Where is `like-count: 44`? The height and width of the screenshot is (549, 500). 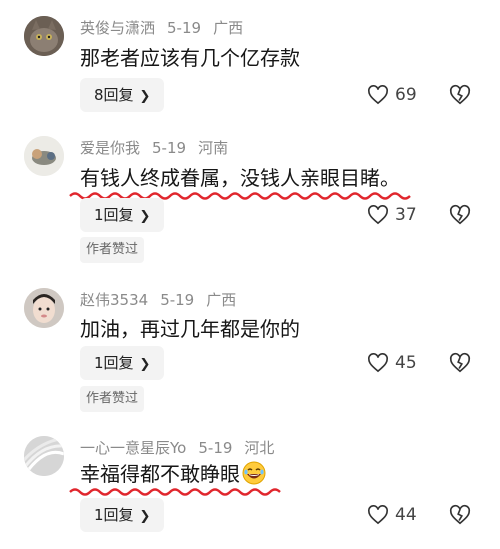
like-count: 44 is located at coordinates (406, 515).